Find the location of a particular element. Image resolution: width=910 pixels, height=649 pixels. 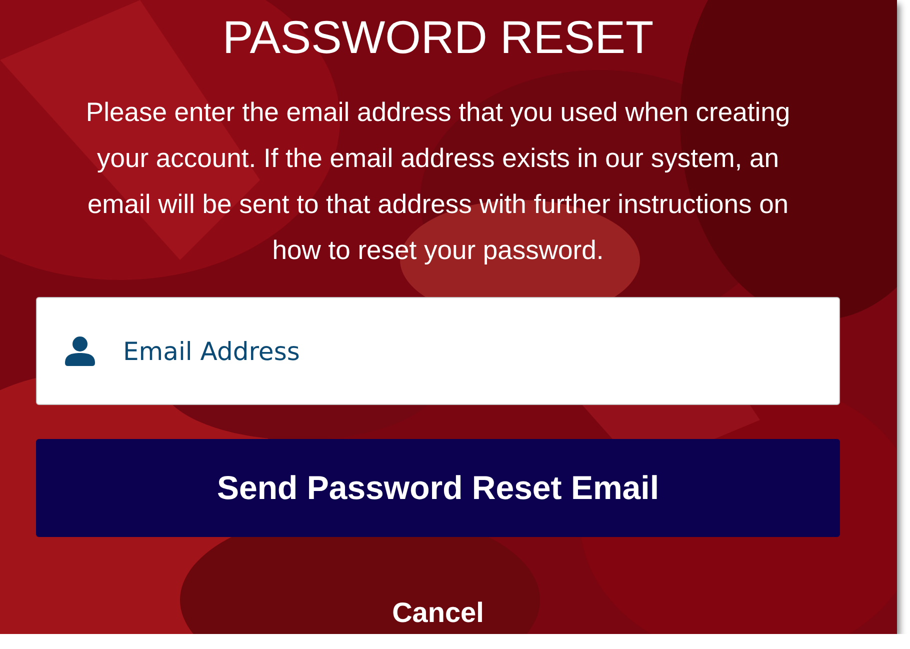

page-title: PASSWORD RESET is located at coordinates (438, 37).